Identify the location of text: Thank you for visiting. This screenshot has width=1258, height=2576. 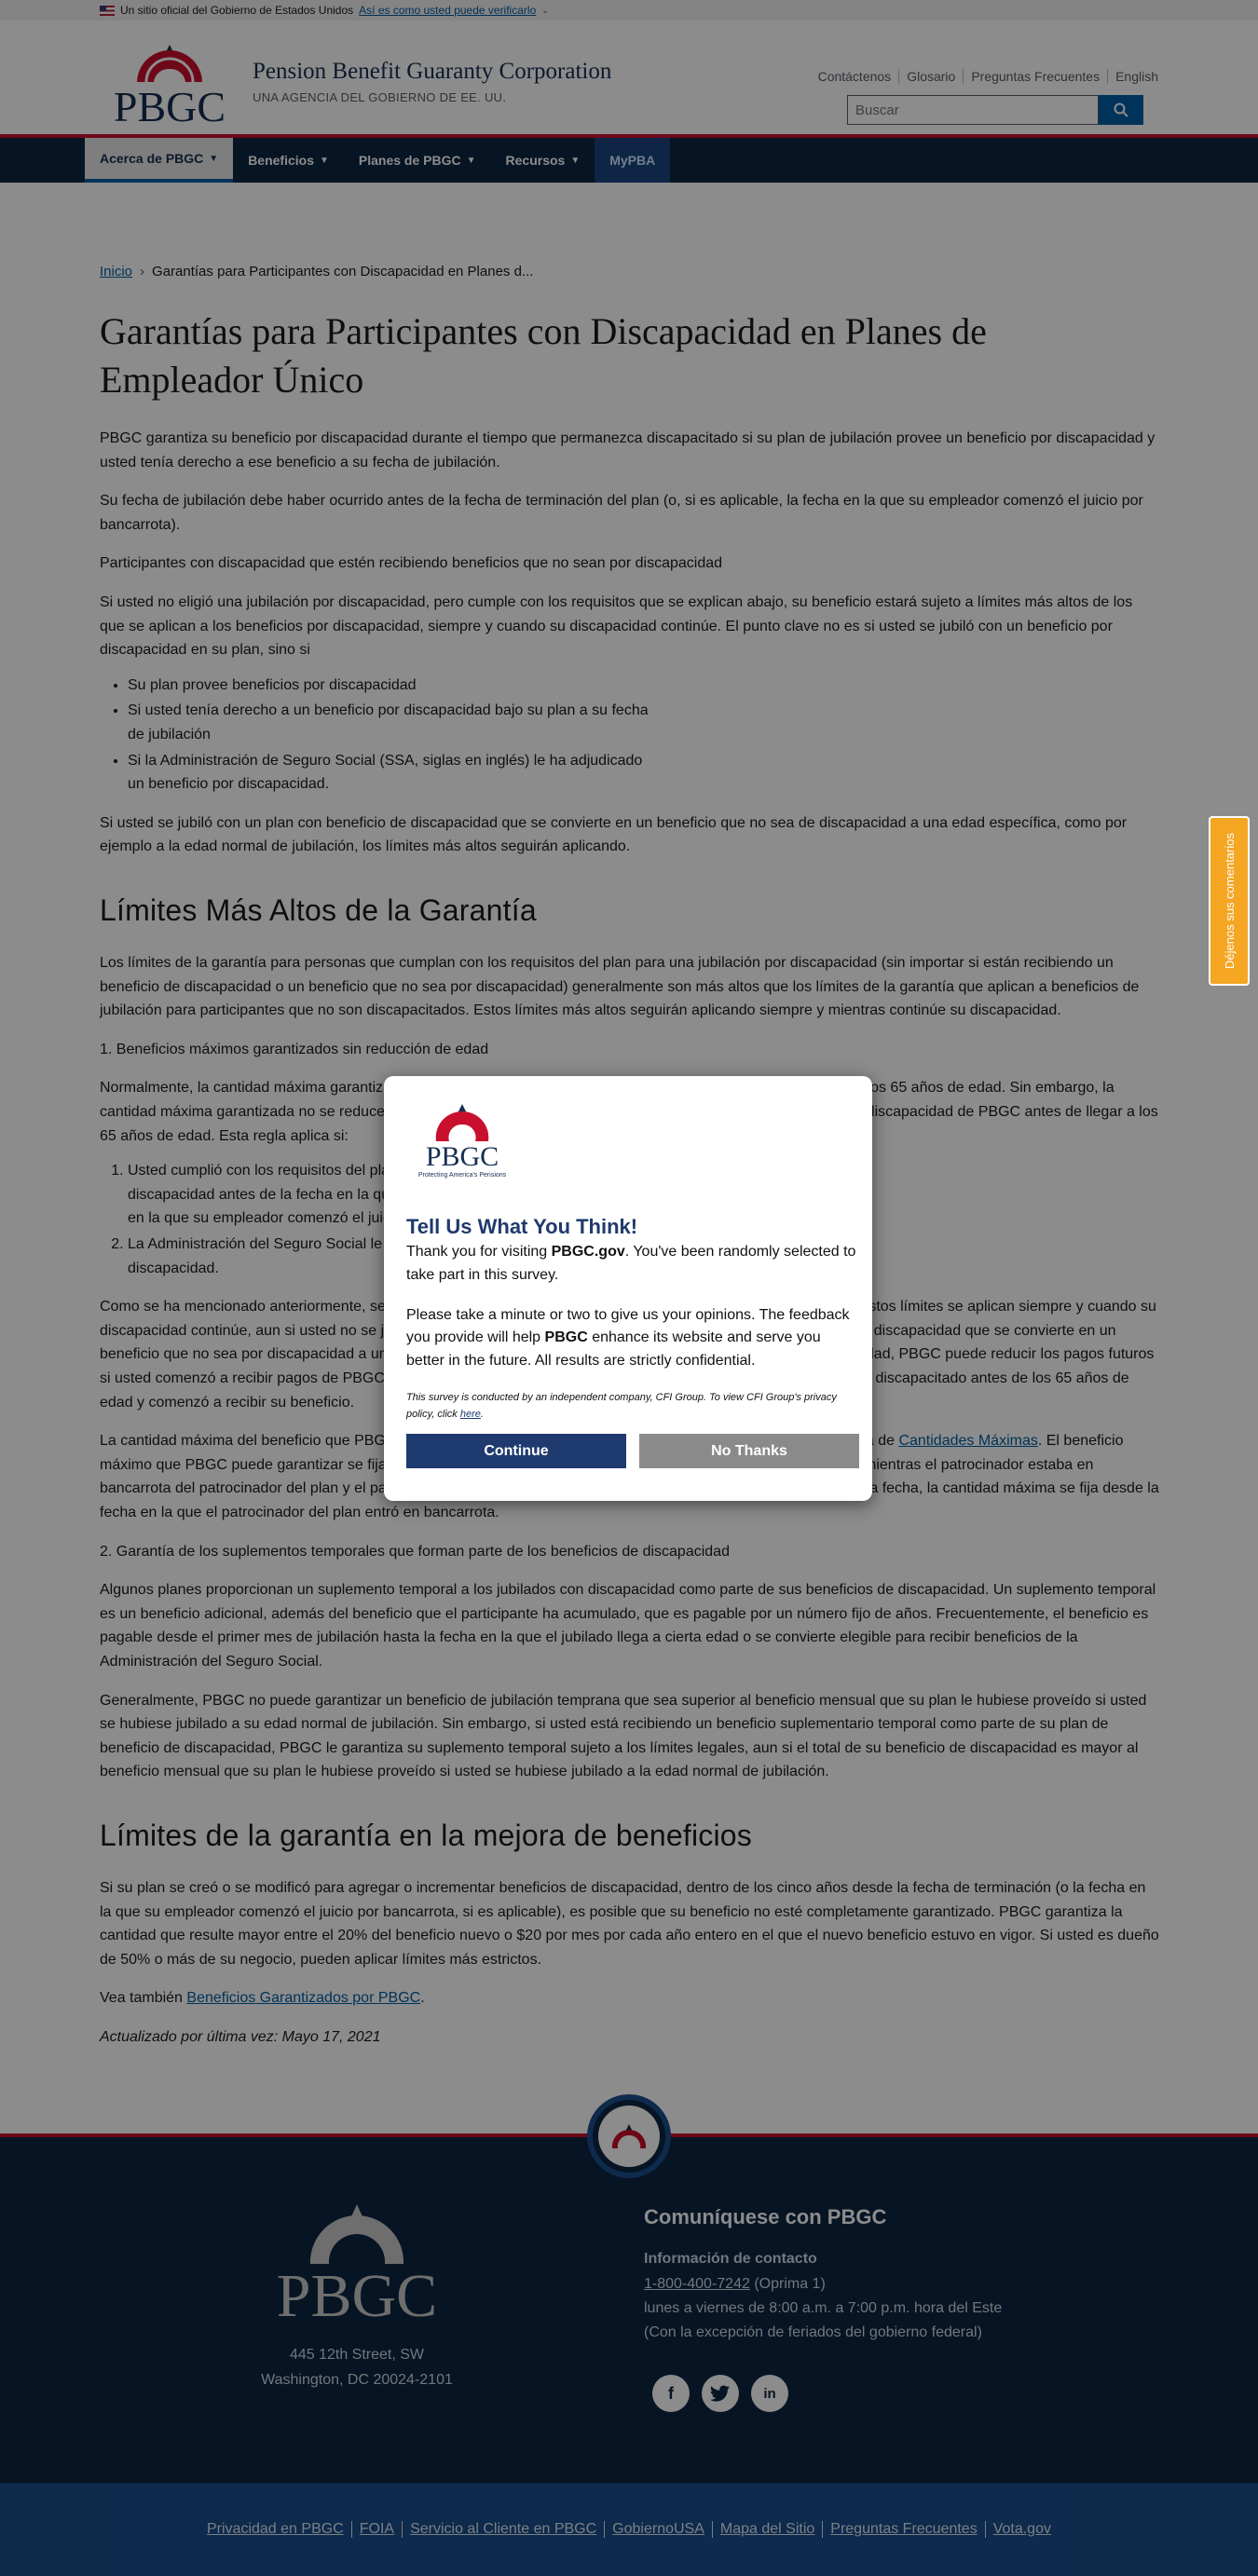
(479, 1252).